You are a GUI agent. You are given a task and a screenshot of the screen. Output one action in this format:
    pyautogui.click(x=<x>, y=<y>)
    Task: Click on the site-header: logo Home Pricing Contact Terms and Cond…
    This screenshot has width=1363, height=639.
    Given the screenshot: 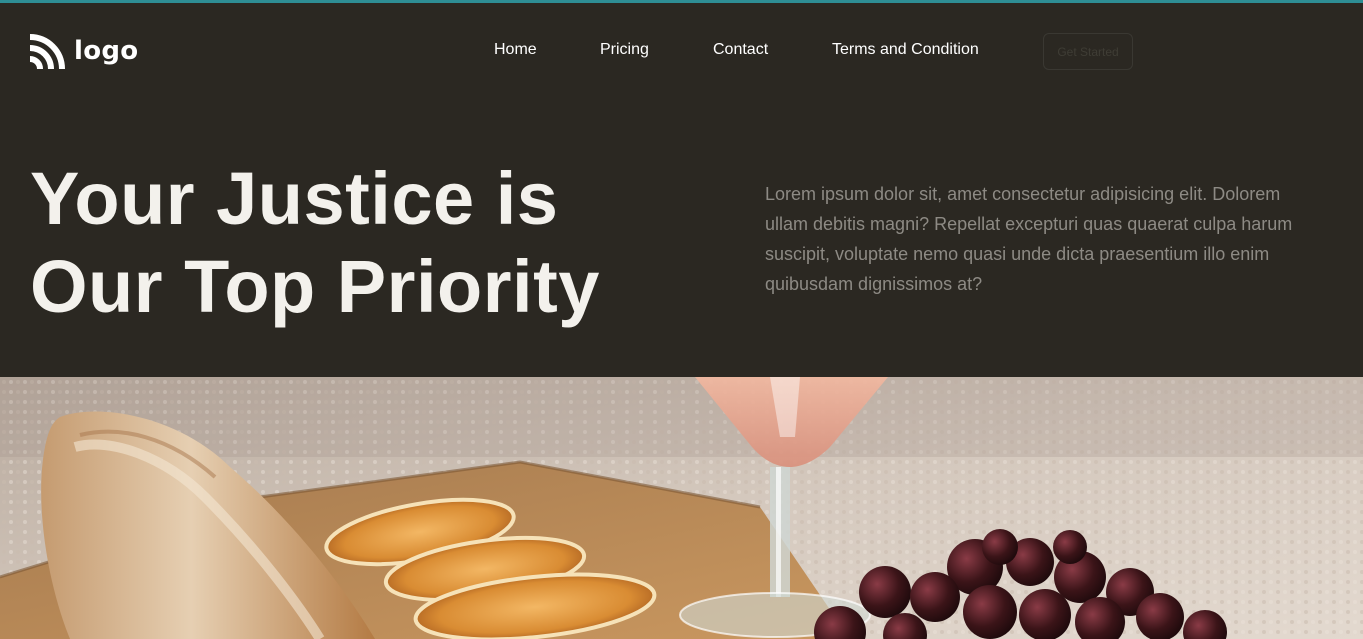 What is the action you would take?
    pyautogui.click(x=681, y=50)
    